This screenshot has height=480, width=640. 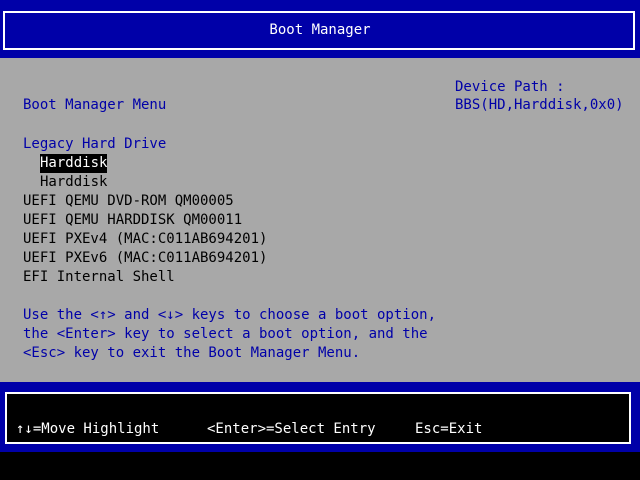 What do you see at coordinates (74, 163) in the screenshot?
I see `boot-option-harddisk-1-selected: Harddisk` at bounding box center [74, 163].